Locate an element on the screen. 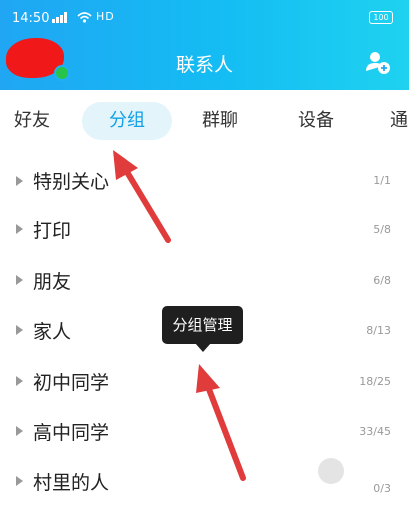  group-count: 8/13 is located at coordinates (378, 330).